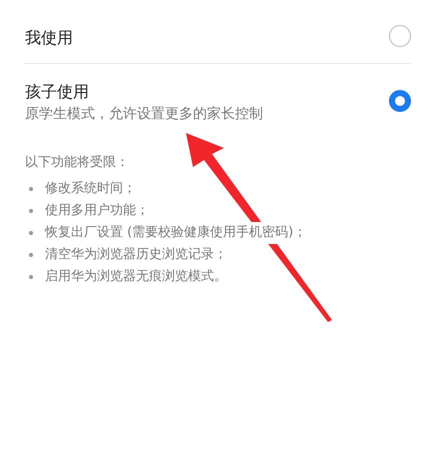  Describe the element at coordinates (57, 92) in the screenshot. I see `option-title: 孩子使用` at that location.